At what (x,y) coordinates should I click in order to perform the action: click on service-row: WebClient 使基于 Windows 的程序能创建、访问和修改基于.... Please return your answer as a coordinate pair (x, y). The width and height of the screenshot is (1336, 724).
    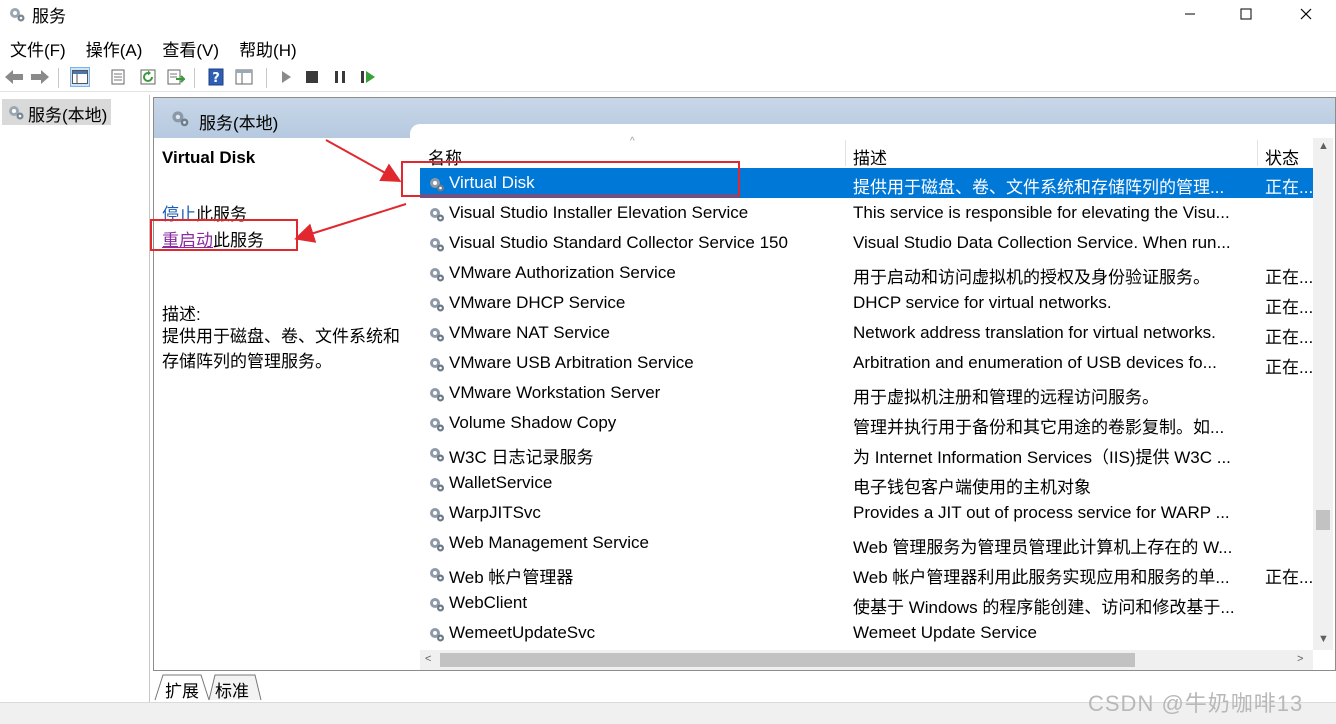
    Looking at the image, I should click on (866, 603).